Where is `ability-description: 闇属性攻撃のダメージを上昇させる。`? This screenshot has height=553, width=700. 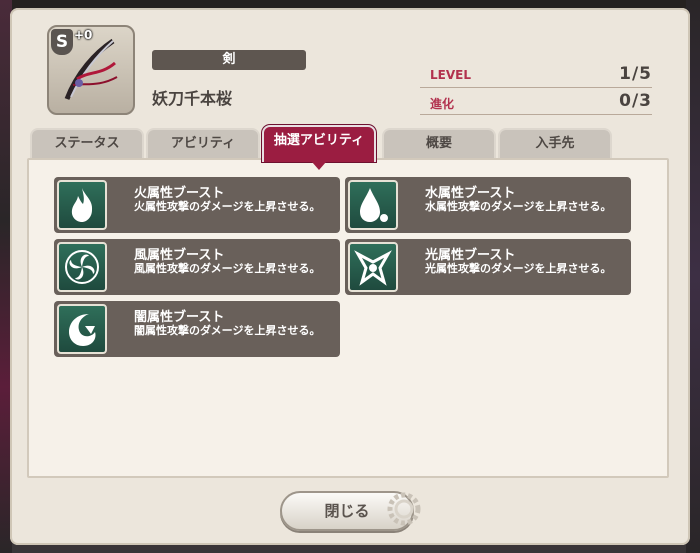
ability-description: 闇属性攻撃のダメージを上昇させる。 is located at coordinates (227, 330).